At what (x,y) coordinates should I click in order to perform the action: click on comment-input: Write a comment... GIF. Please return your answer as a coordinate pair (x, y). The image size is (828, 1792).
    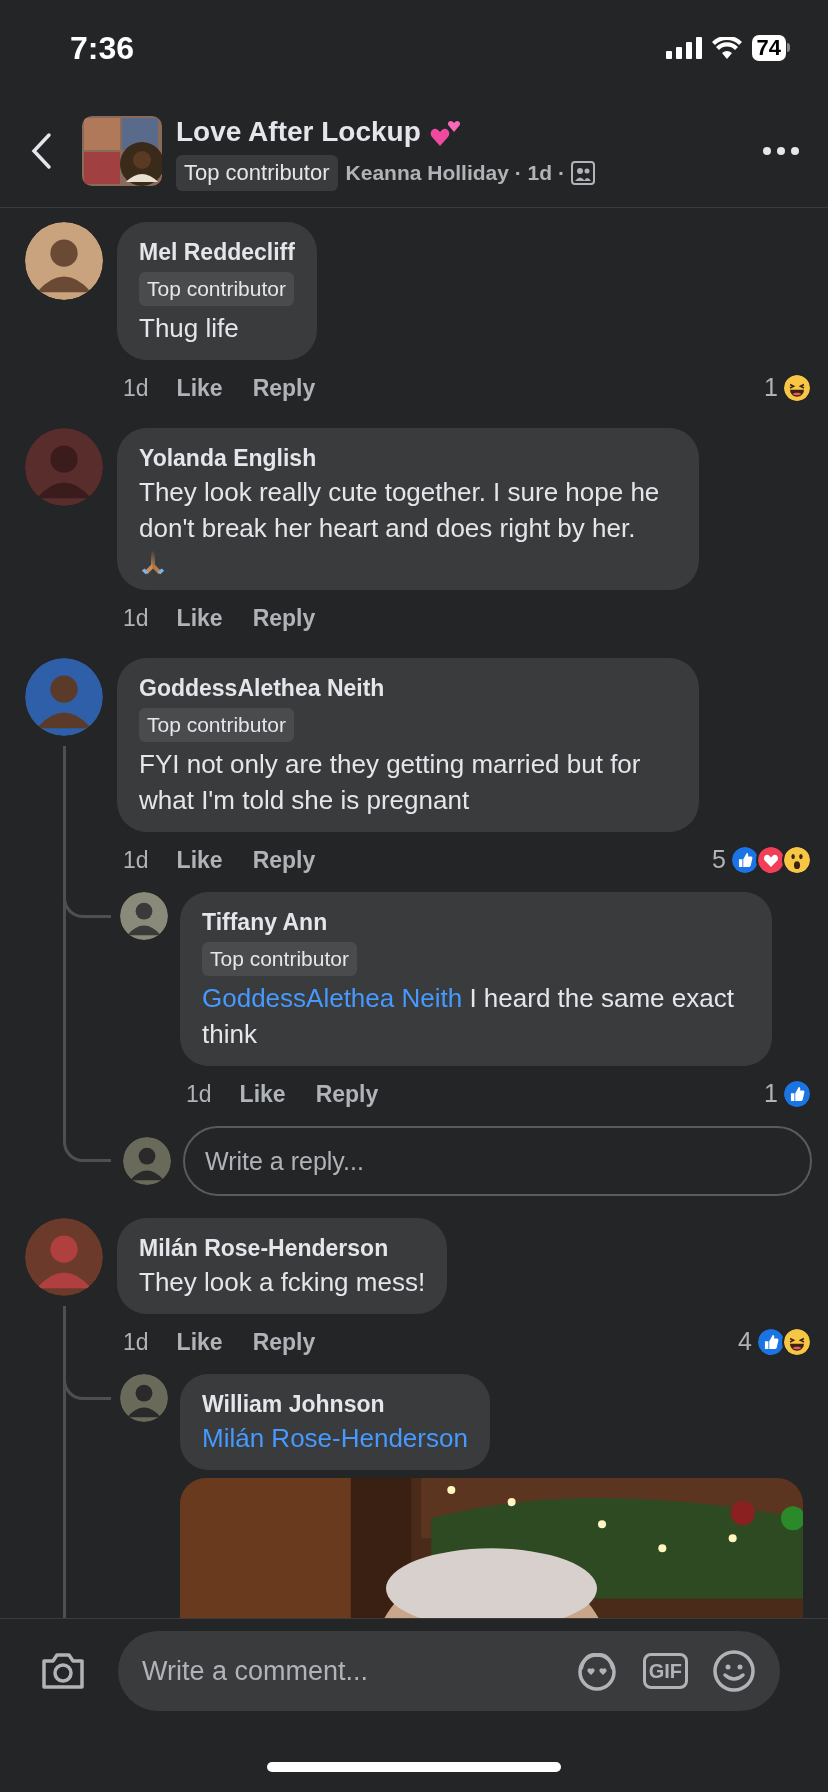
    Looking at the image, I should click on (449, 1671).